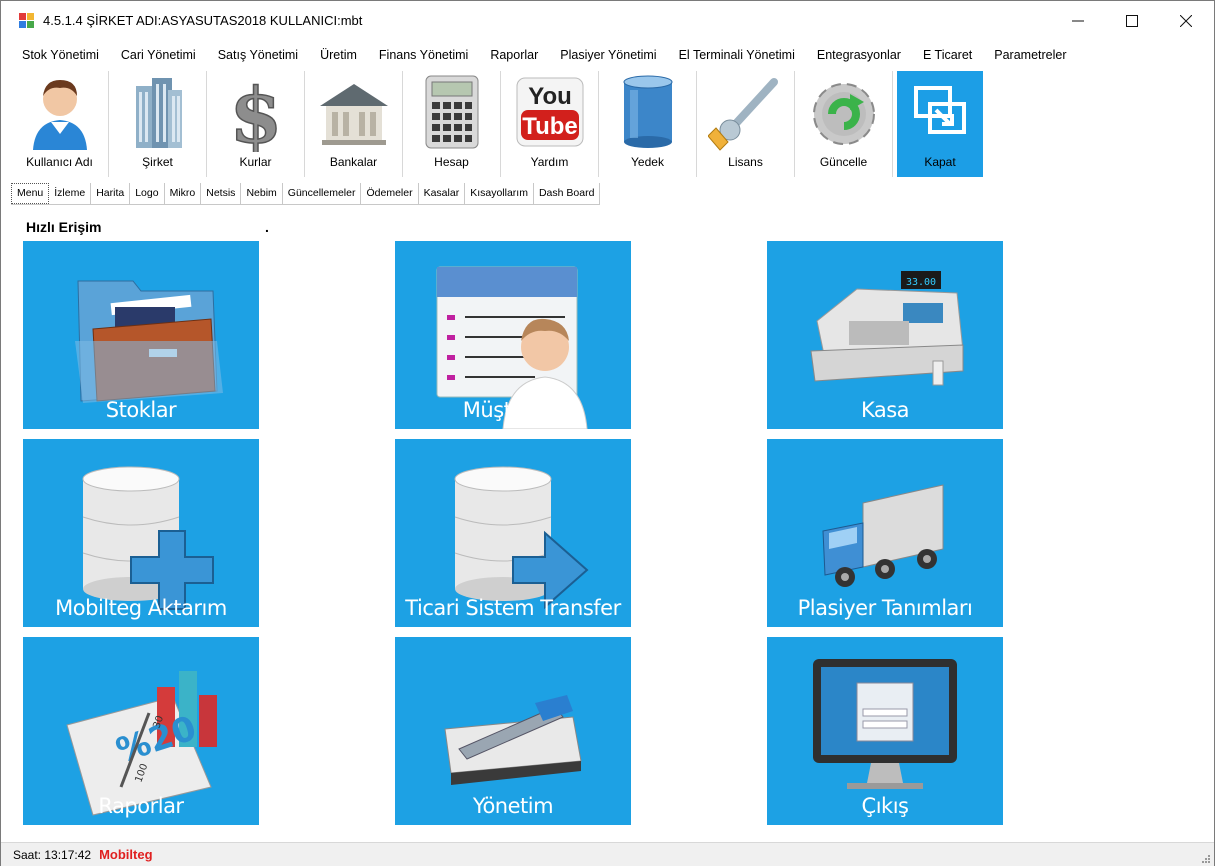  Describe the element at coordinates (183, 193) in the screenshot. I see `tab-mikro: Mikro` at that location.